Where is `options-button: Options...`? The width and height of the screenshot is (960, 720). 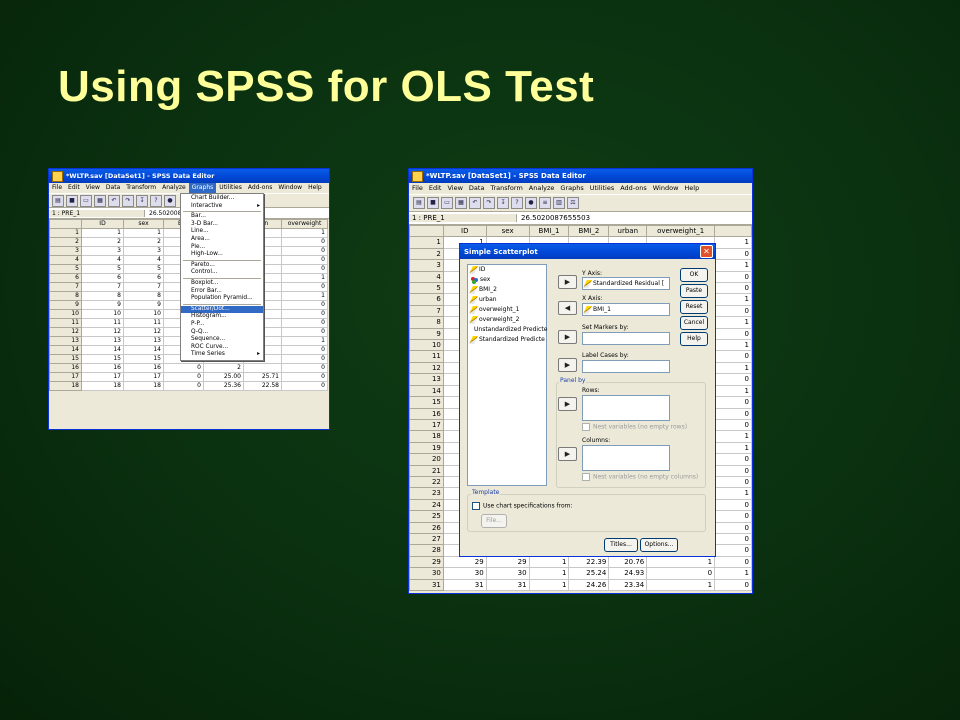 options-button: Options... is located at coordinates (659, 545).